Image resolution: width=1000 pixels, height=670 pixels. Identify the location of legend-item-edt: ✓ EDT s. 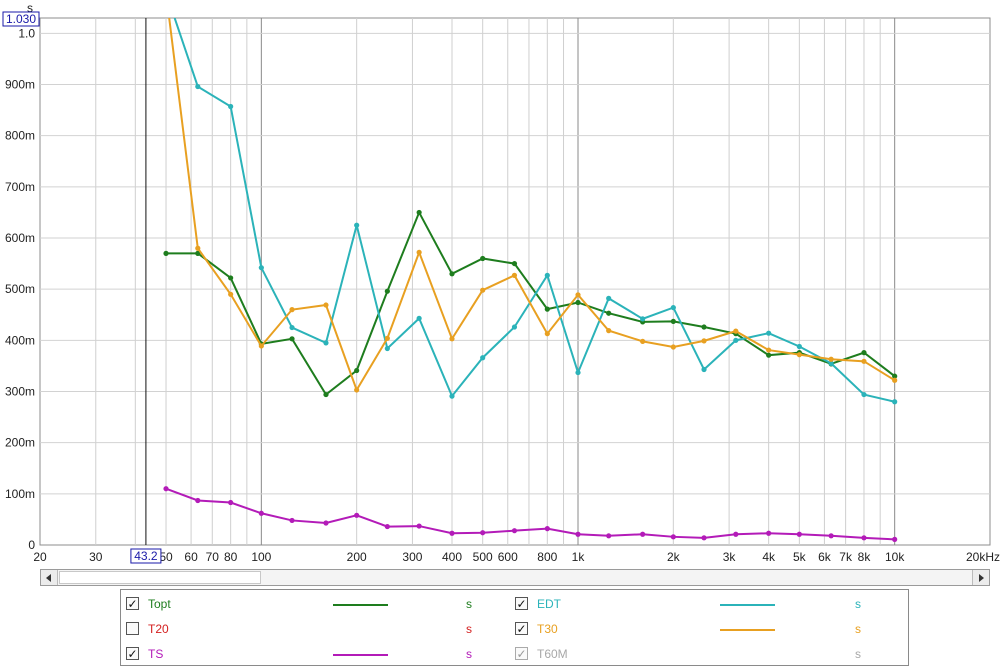
(705, 605).